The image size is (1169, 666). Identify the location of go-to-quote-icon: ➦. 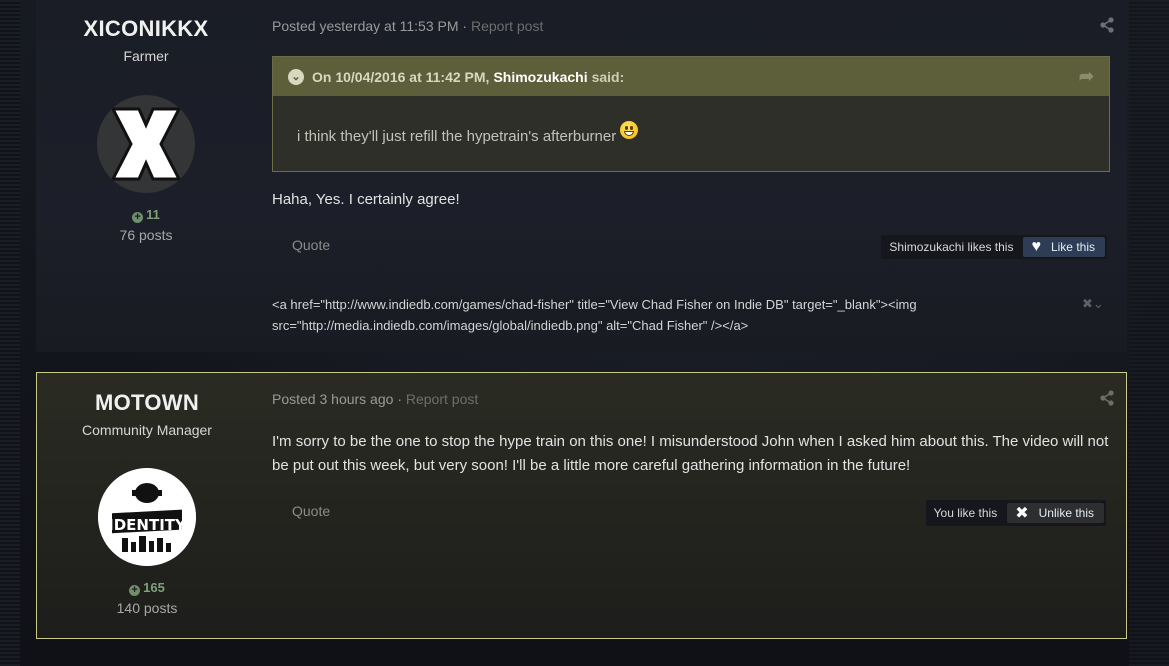
(1086, 76).